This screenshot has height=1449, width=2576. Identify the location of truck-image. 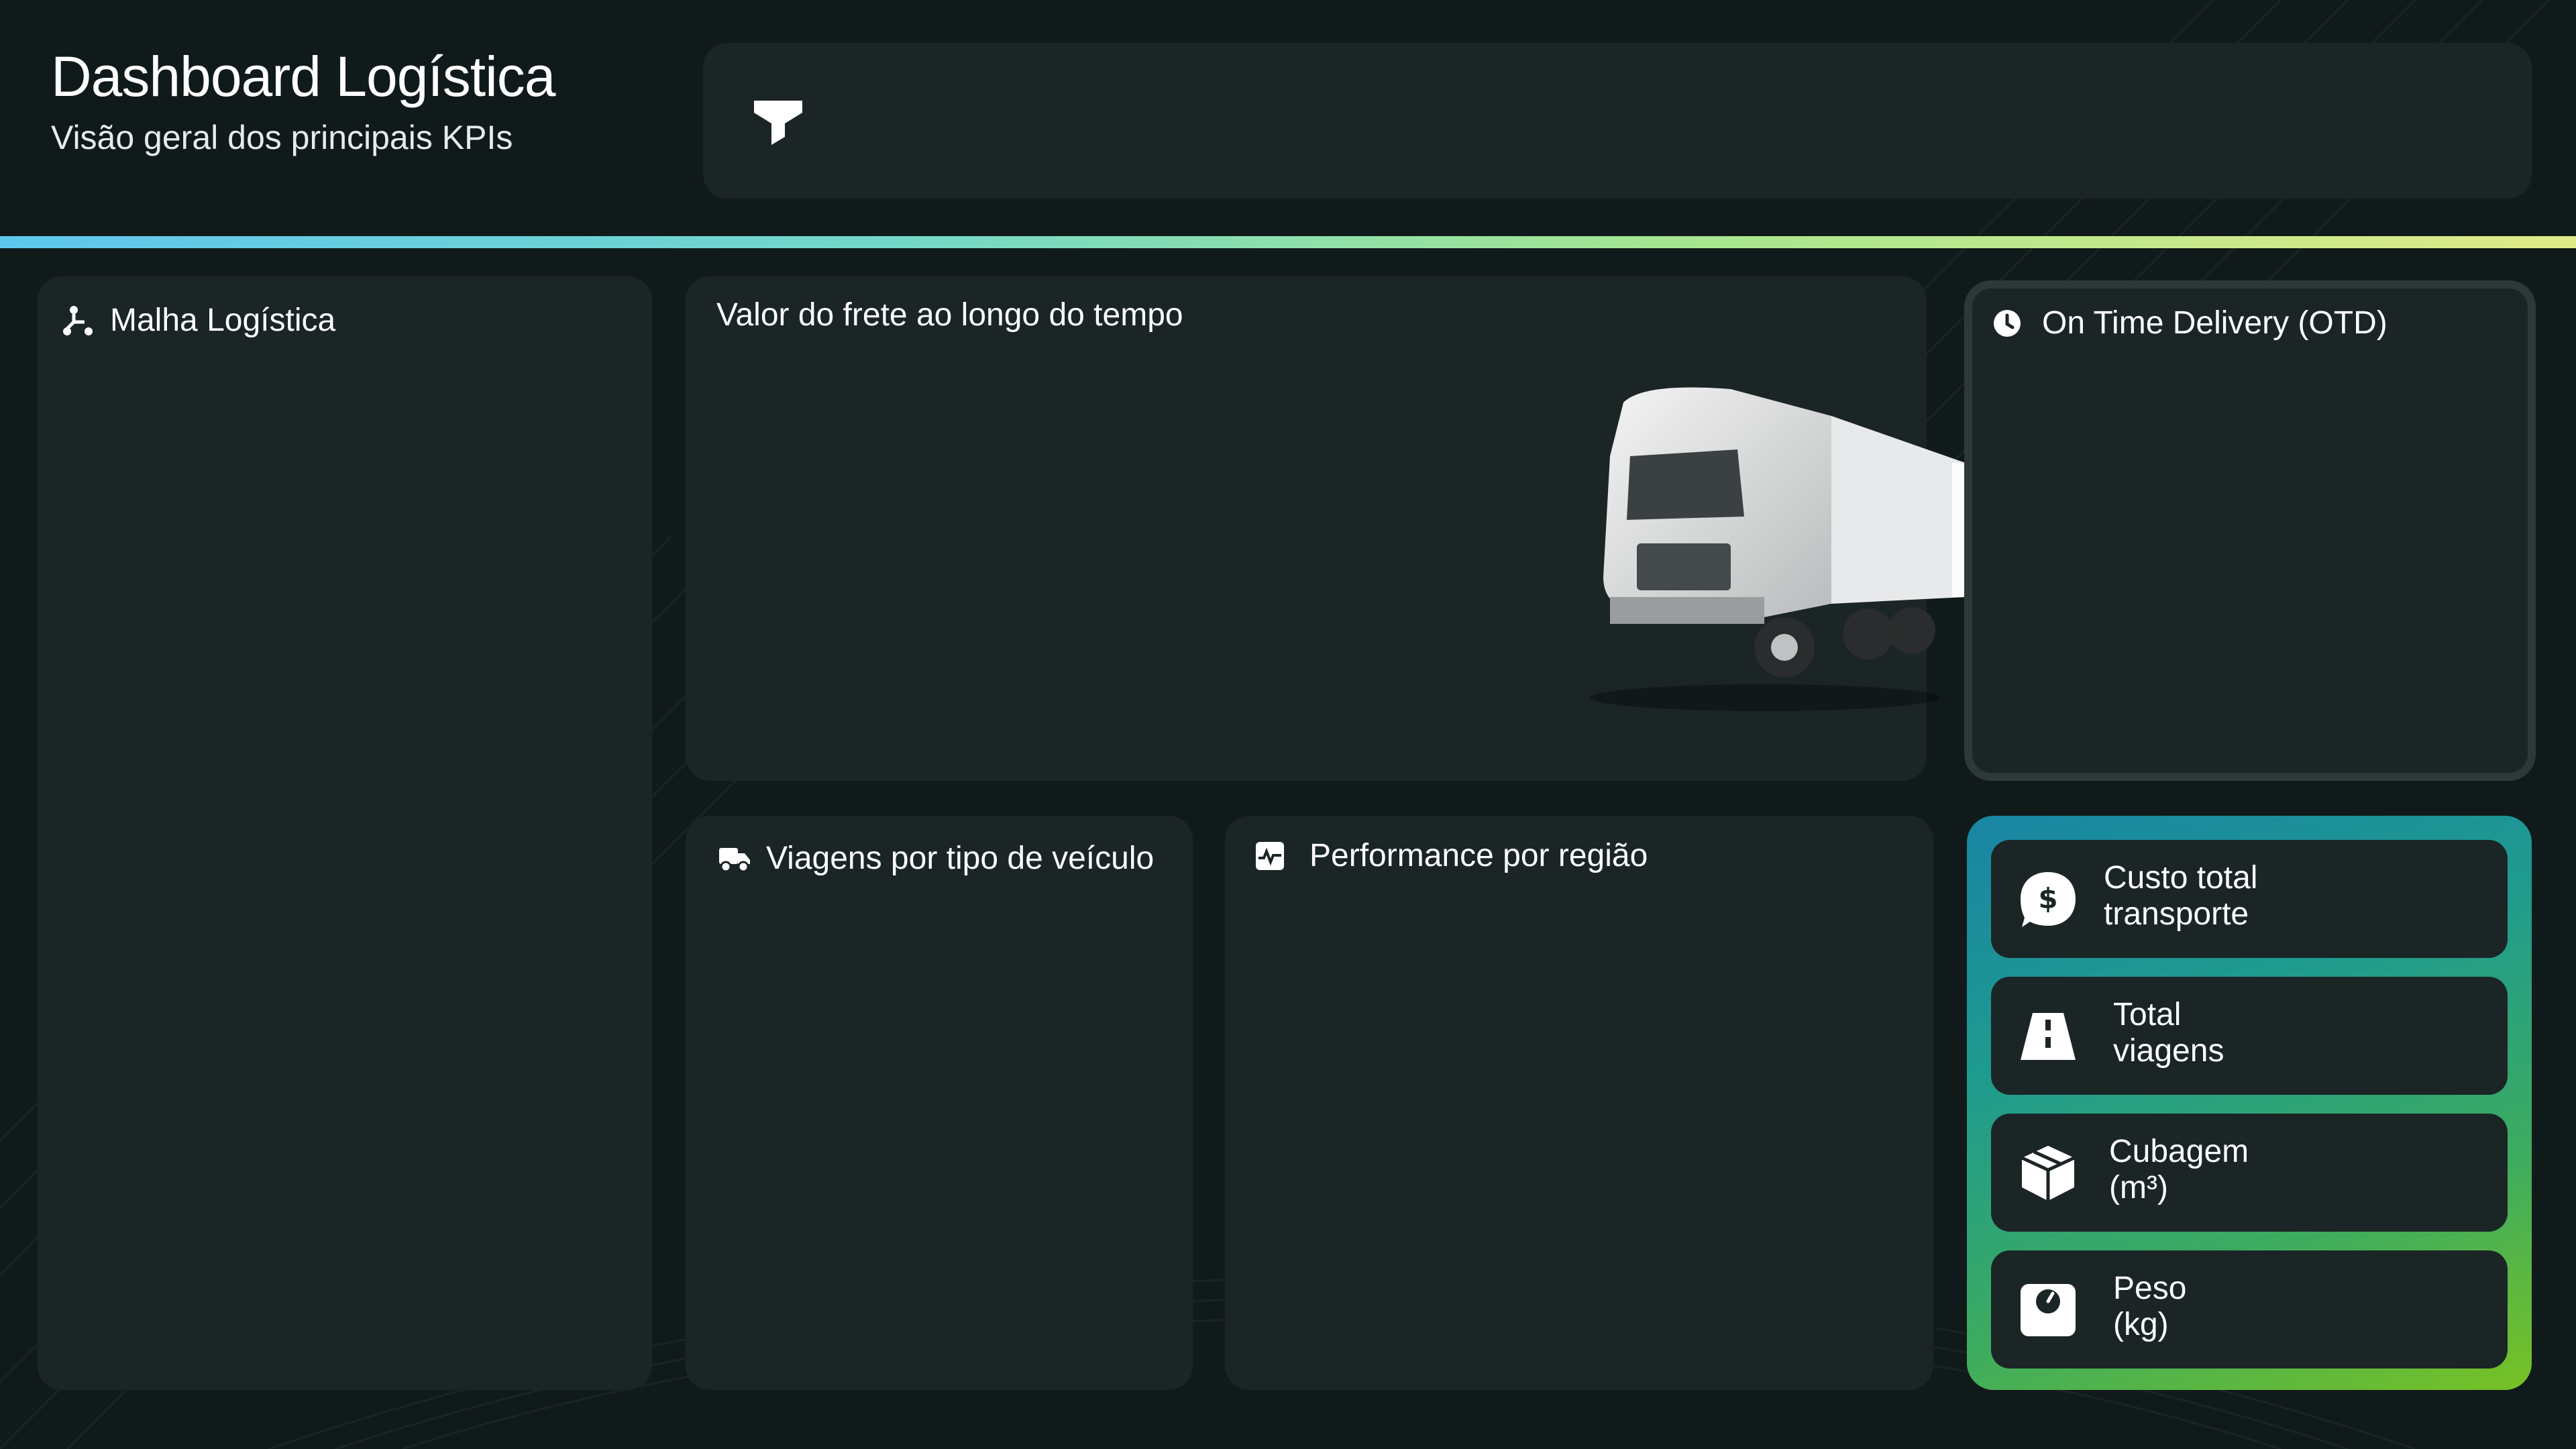
(1811, 549).